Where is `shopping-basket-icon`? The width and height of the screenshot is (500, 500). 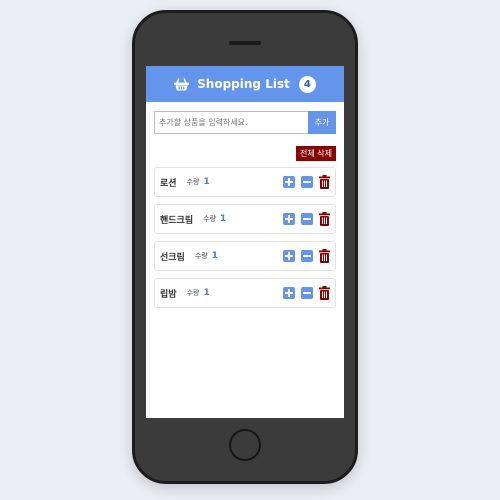
shopping-basket-icon is located at coordinates (182, 84).